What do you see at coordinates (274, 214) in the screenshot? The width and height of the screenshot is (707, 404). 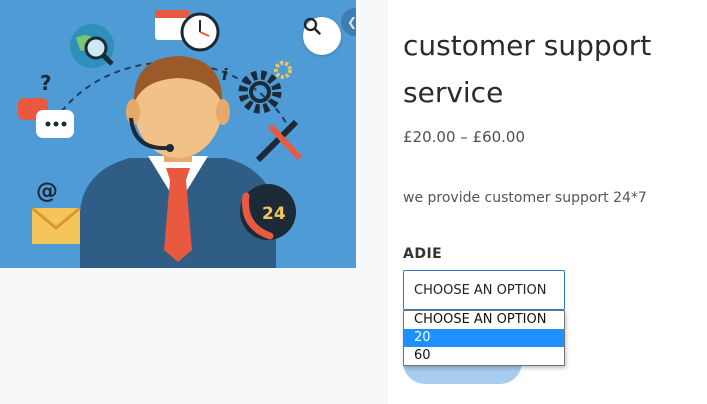 I see `image-badge-text: 24` at bounding box center [274, 214].